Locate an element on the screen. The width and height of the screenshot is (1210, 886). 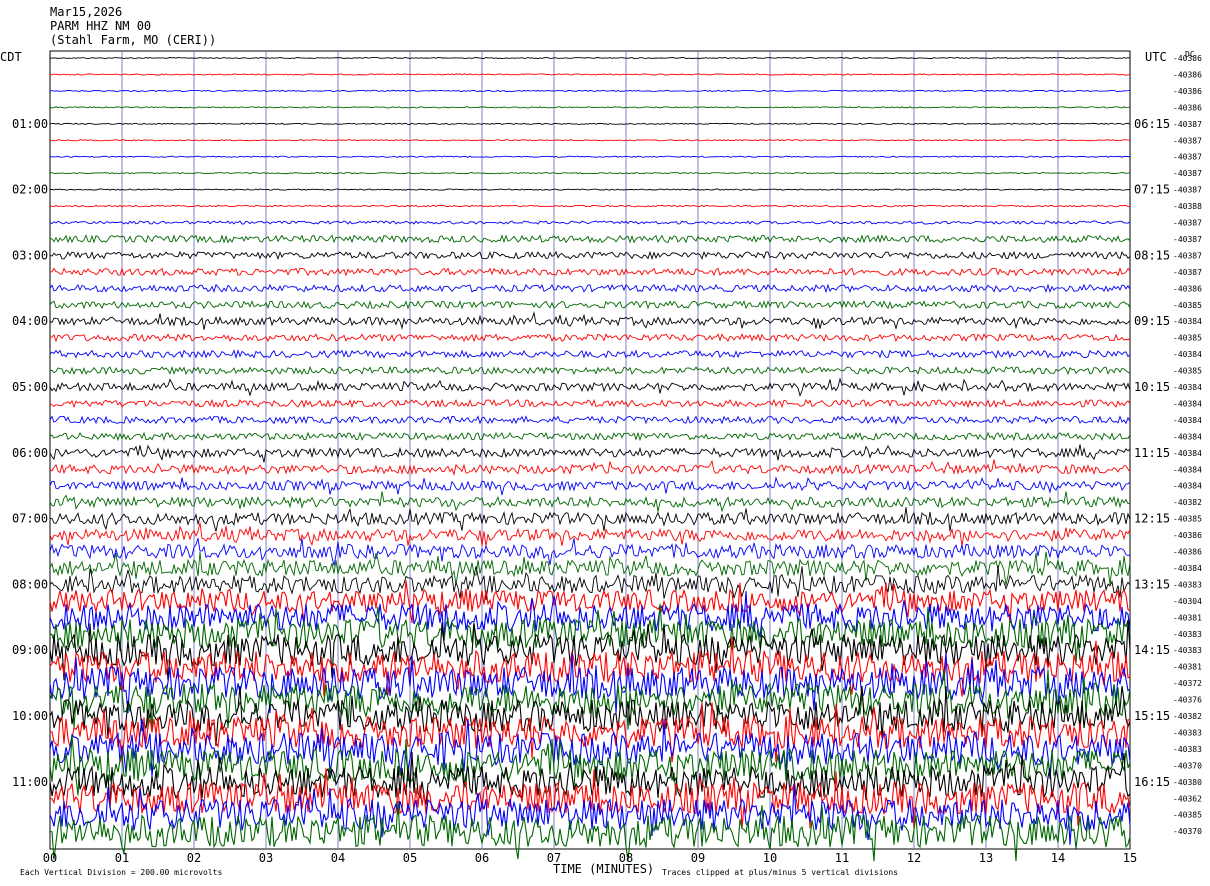
x-tick-label: 00 is located at coordinates (50, 858).